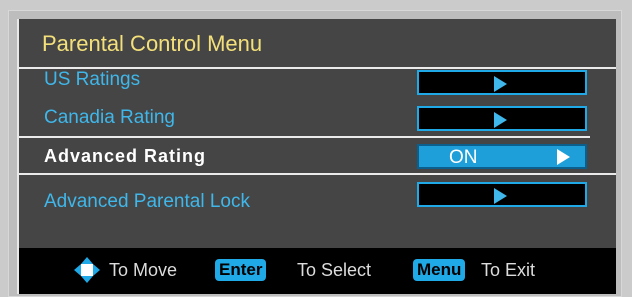 Image resolution: width=632 pixels, height=297 pixels. What do you see at coordinates (508, 270) in the screenshot?
I see `exit-hint: To Exit` at bounding box center [508, 270].